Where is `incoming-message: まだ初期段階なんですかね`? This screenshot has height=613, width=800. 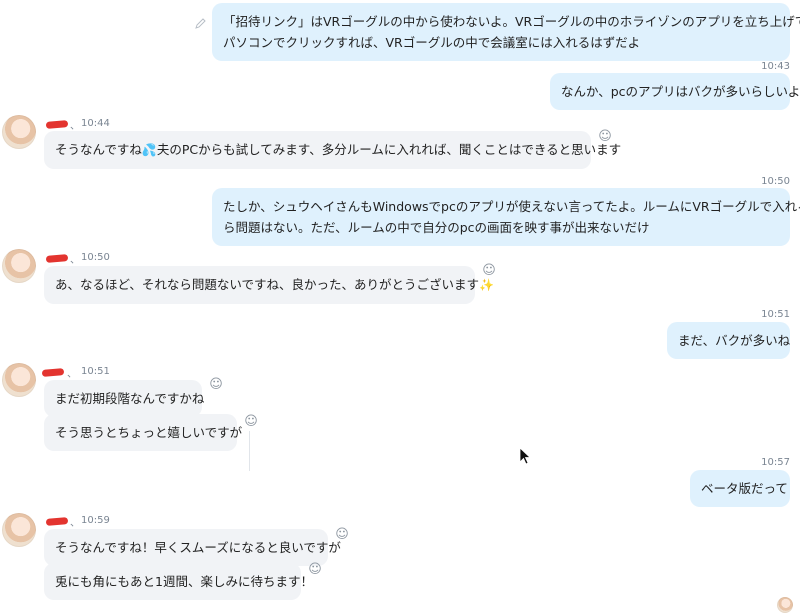 incoming-message: まだ初期段階なんですかね is located at coordinates (124, 398).